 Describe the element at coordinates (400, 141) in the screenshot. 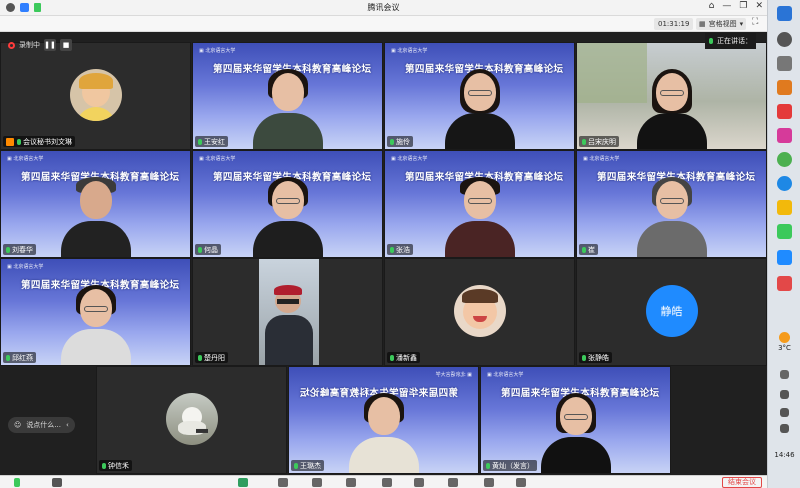

I see `participant-label: 施伶` at that location.